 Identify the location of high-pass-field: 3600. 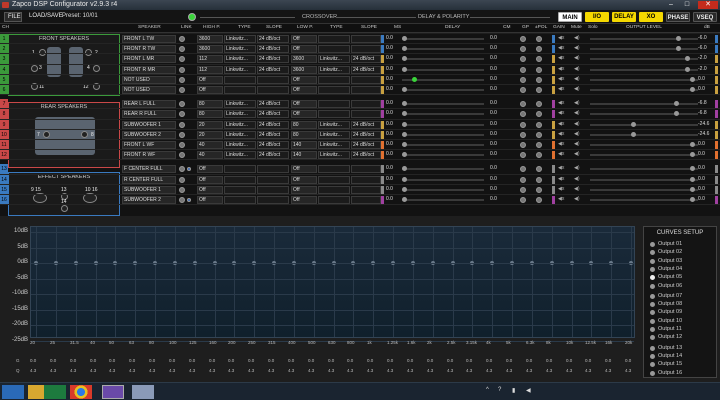
(210, 49).